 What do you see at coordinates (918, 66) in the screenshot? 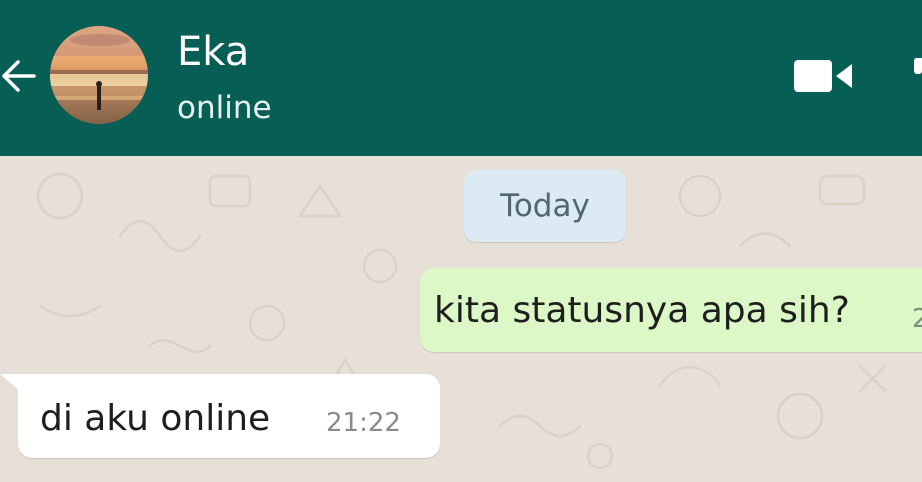
I see `phone-icon` at bounding box center [918, 66].